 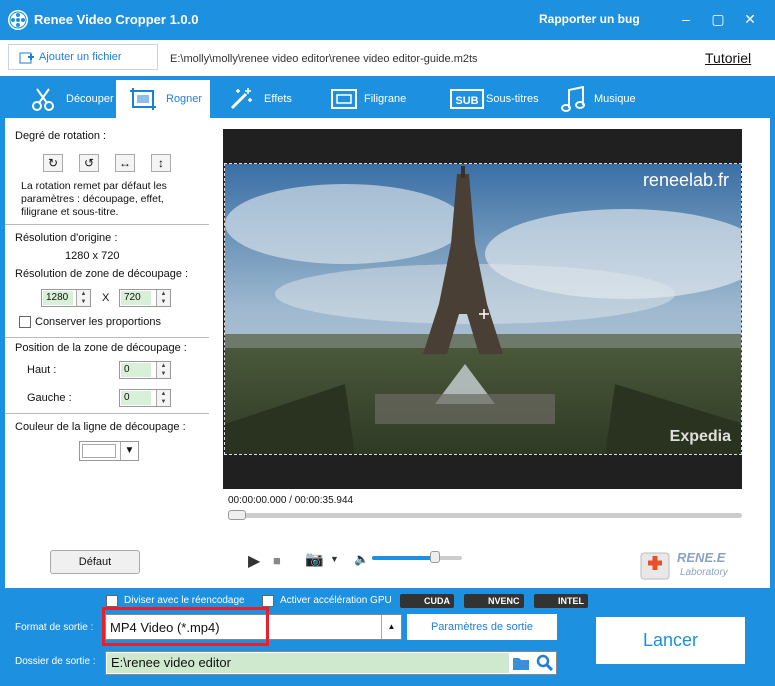 What do you see at coordinates (700, 436) in the screenshot?
I see `expedia-watermark: Expedia` at bounding box center [700, 436].